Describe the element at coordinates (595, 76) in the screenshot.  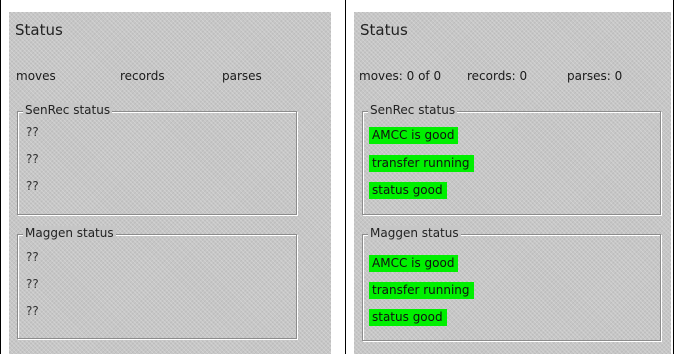
I see `parses-count: parses: 0` at that location.